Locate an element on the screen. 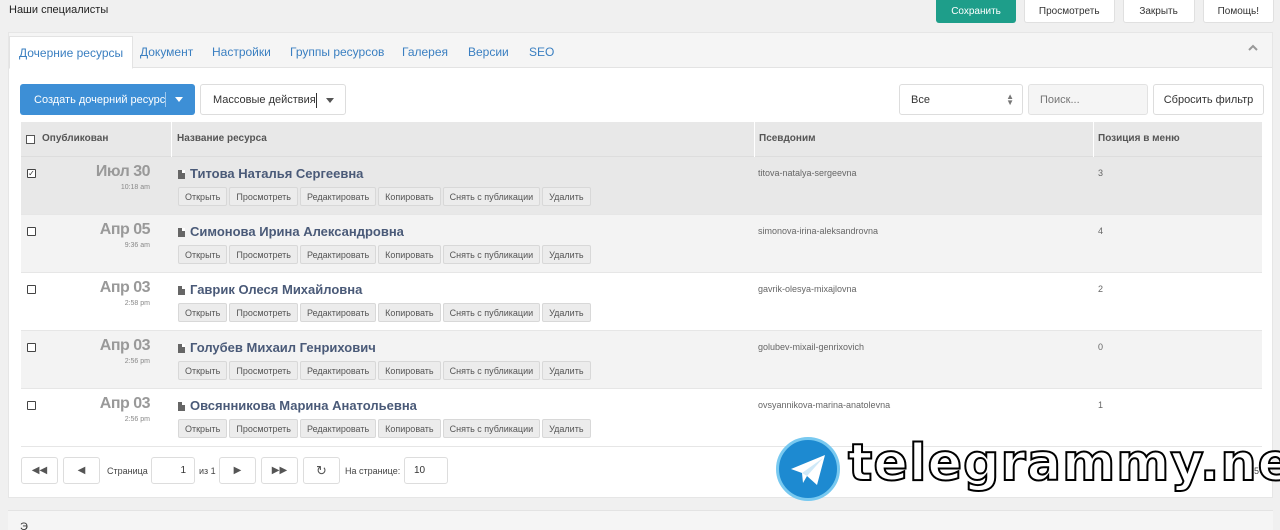  watermark: telegrammy.net is located at coordinates (1028, 468).